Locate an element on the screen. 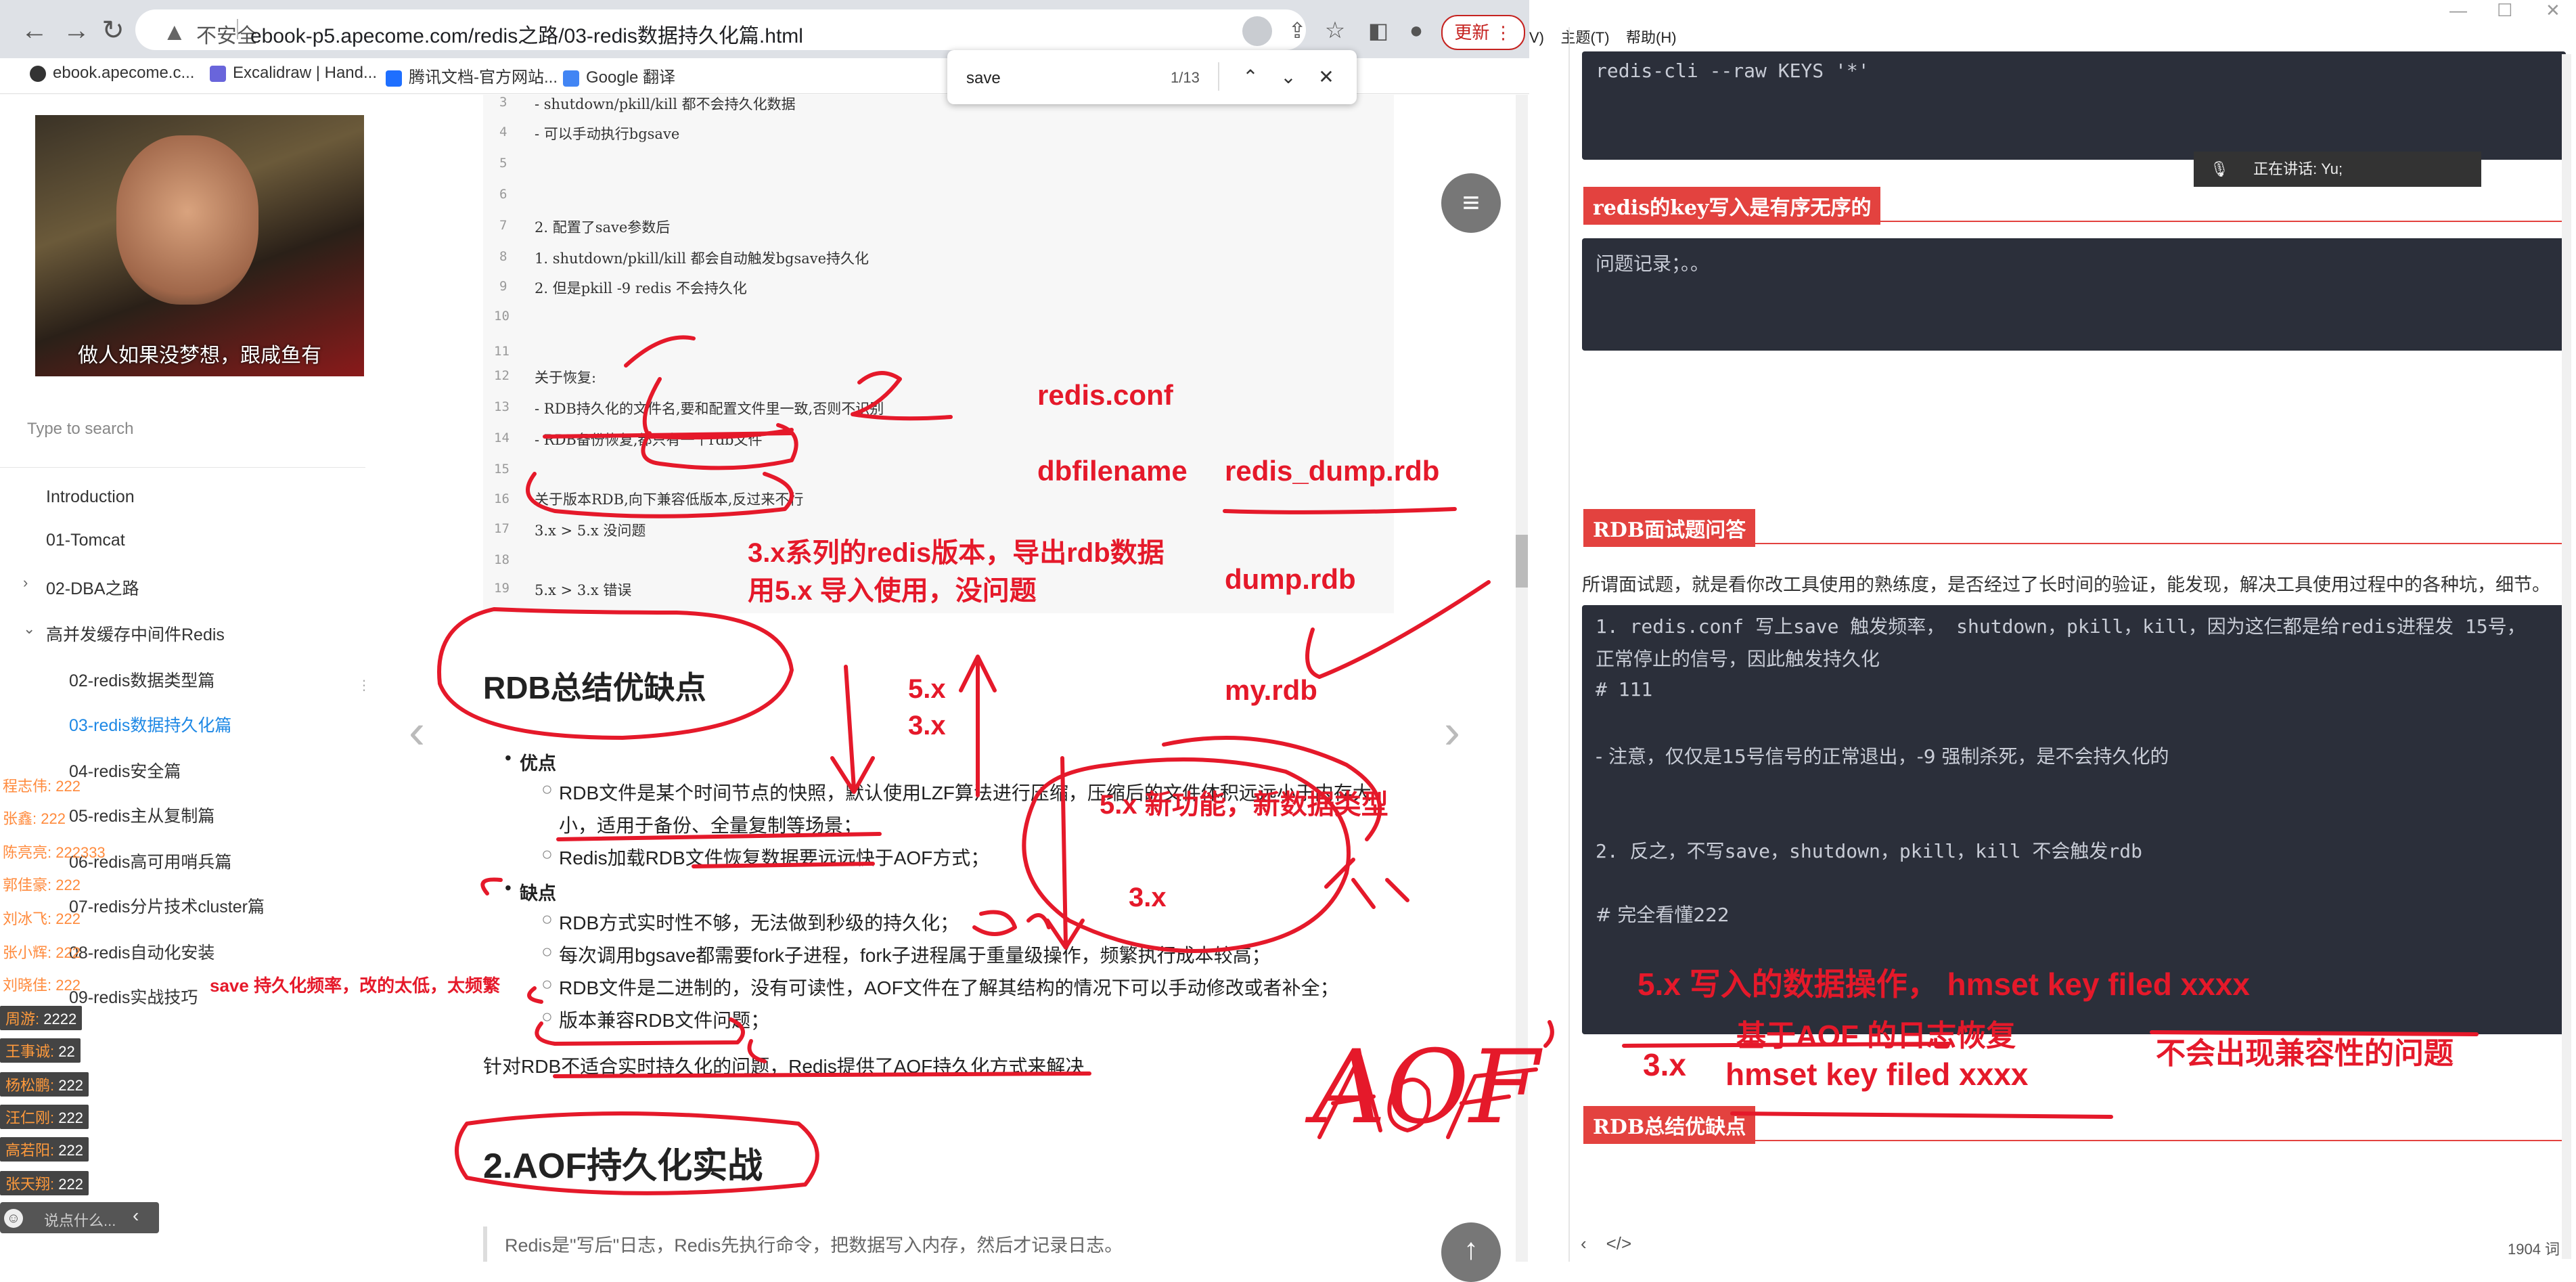 The width and height of the screenshot is (2576, 1282). annotation-text: 3.x系列的redis版本，导出rdb数据 is located at coordinates (957, 553).